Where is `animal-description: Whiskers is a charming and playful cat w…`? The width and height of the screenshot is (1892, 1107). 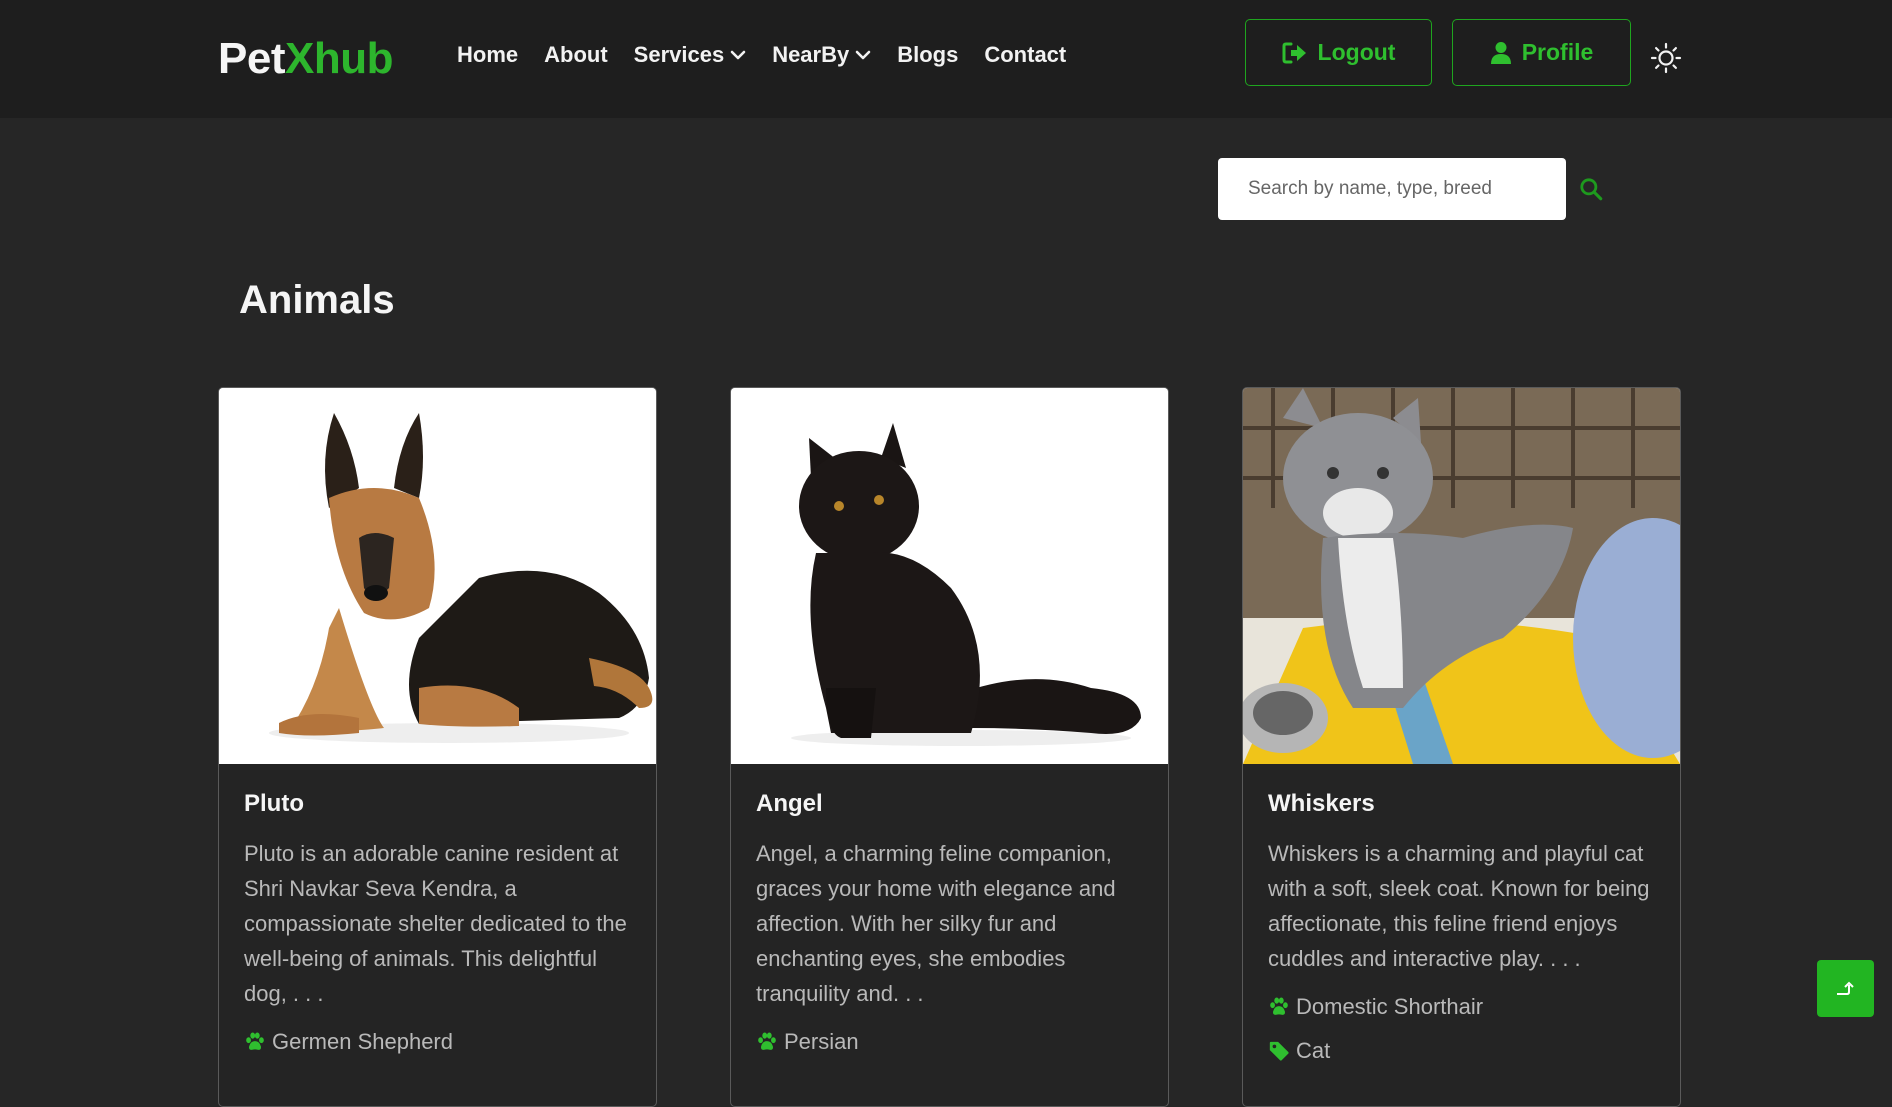
animal-description: Whiskers is a charming and playful cat w… is located at coordinates (1459, 906).